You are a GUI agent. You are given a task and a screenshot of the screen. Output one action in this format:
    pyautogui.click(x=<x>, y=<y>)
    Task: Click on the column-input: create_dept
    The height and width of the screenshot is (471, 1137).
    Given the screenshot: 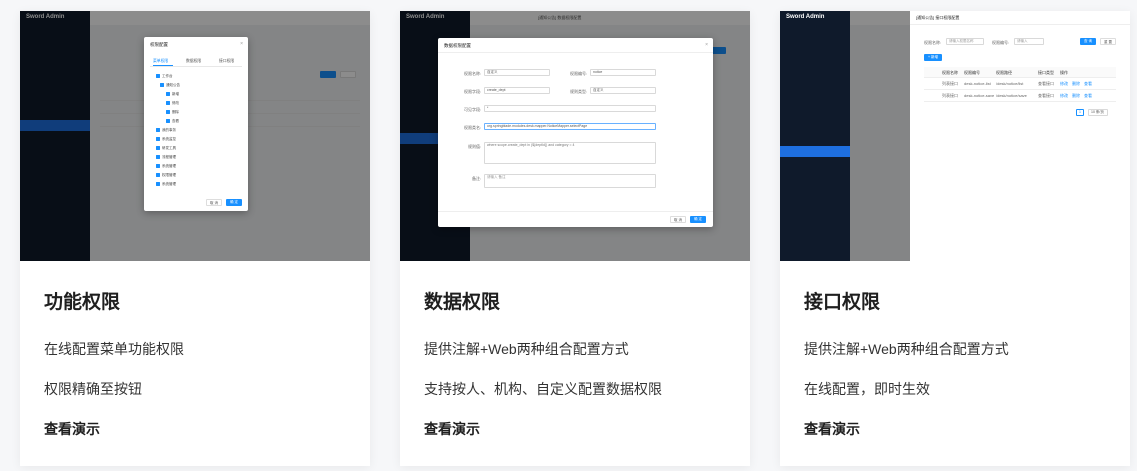 What is the action you would take?
    pyautogui.click(x=517, y=90)
    